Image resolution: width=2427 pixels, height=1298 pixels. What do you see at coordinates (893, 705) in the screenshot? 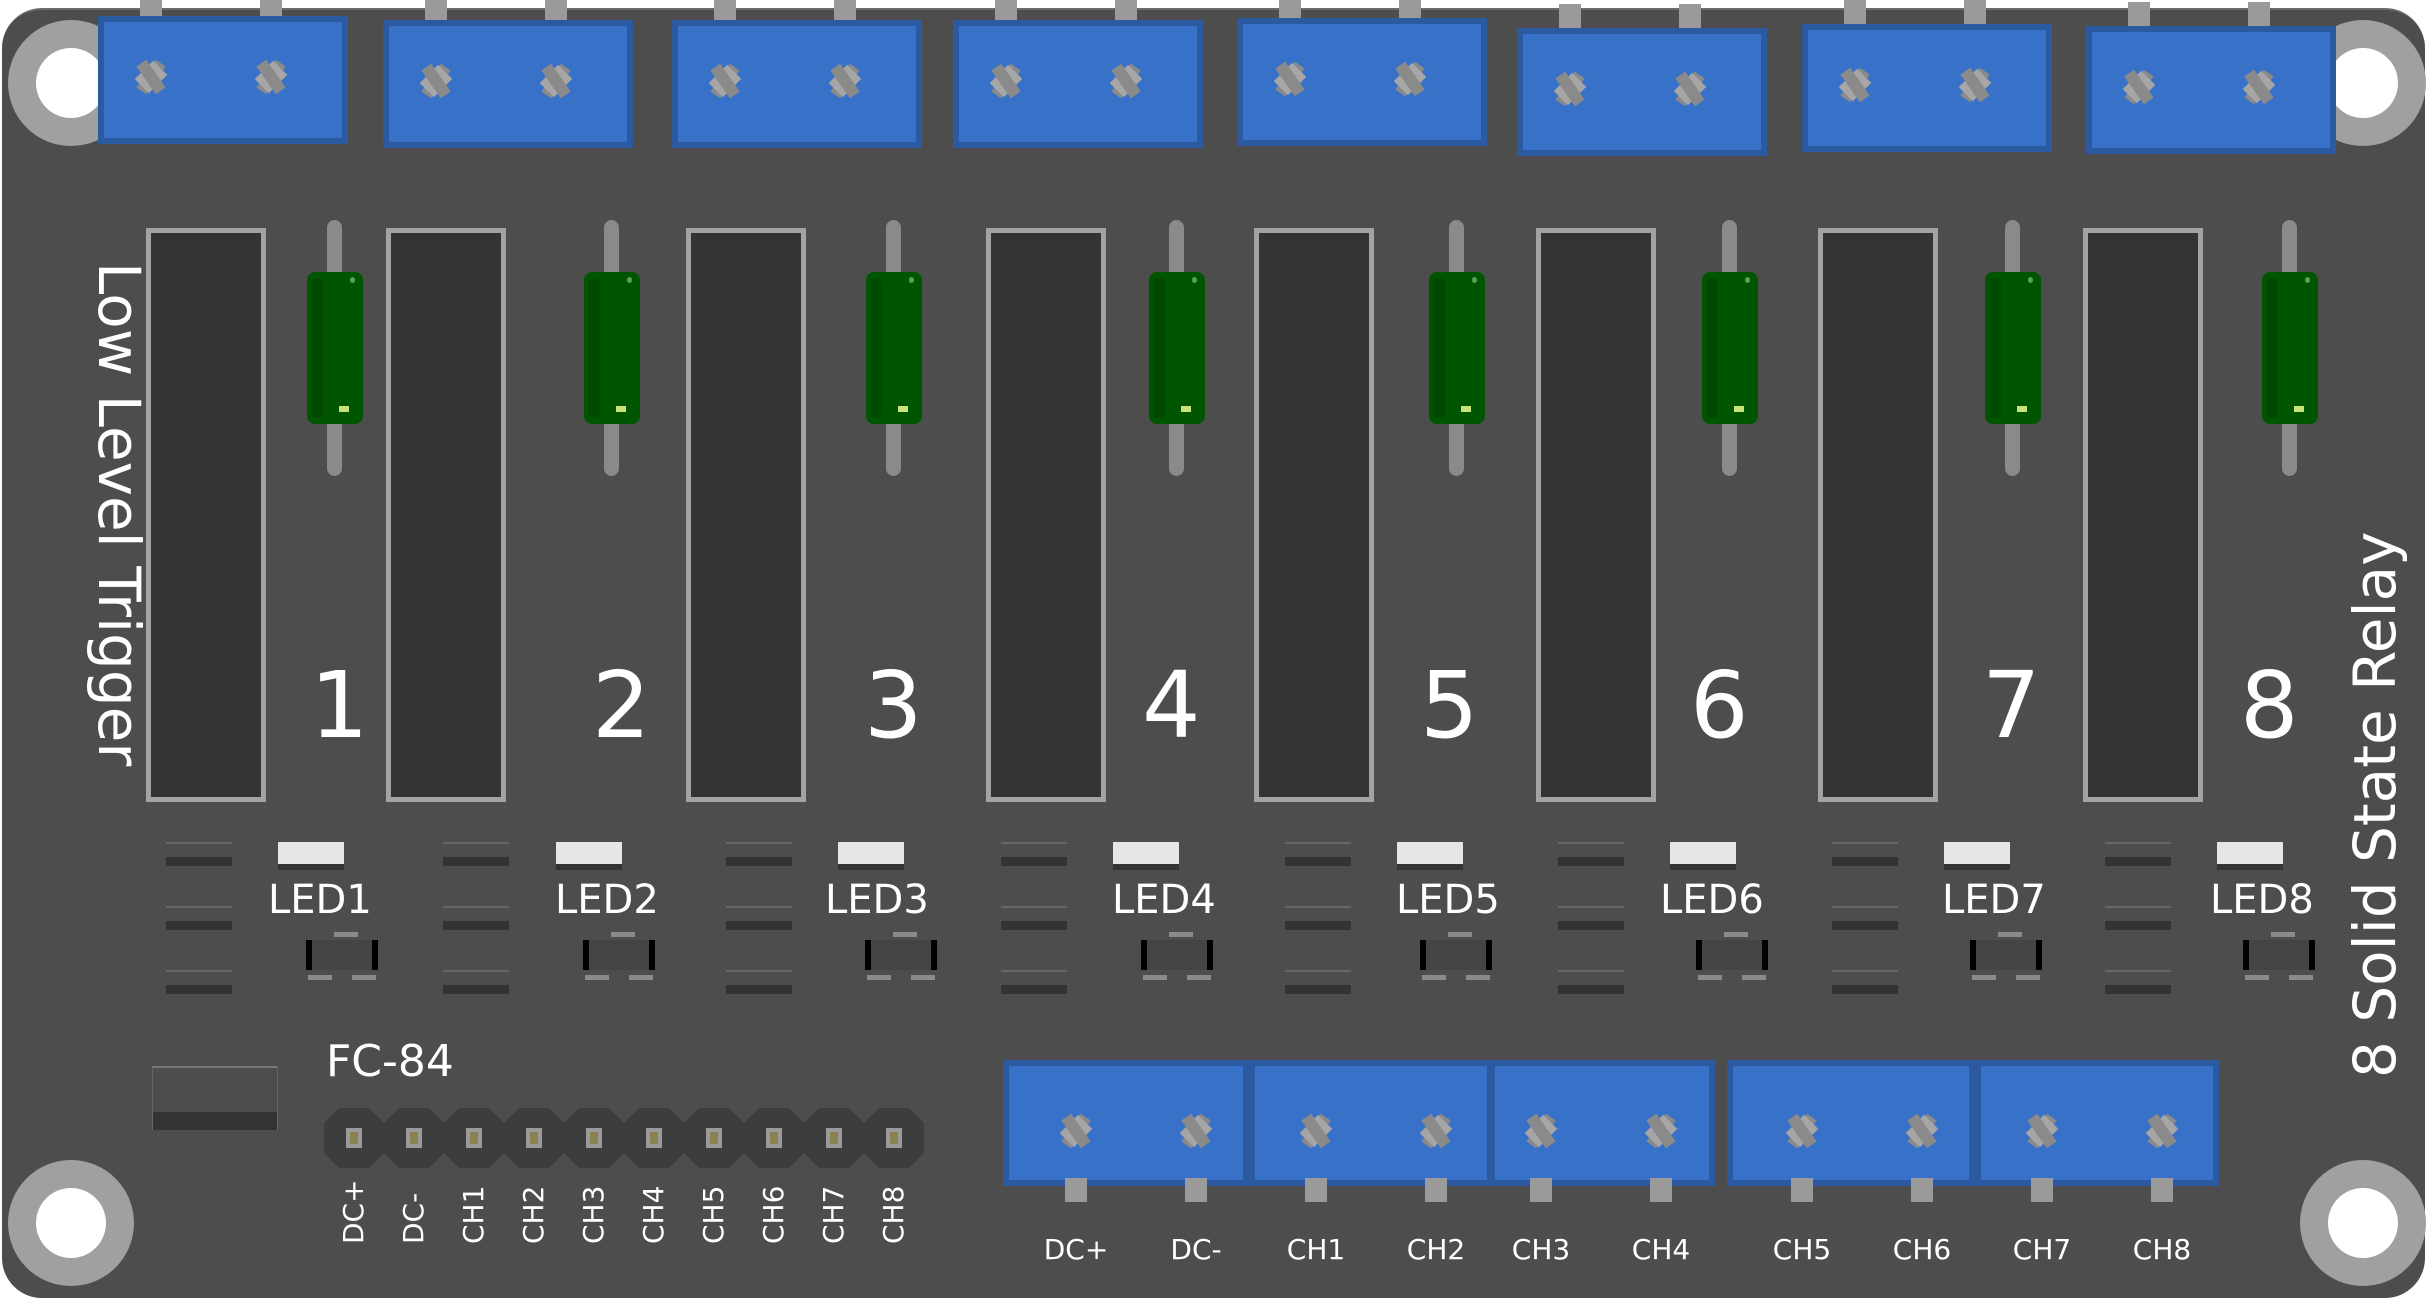
I see `relay-number: 3` at bounding box center [893, 705].